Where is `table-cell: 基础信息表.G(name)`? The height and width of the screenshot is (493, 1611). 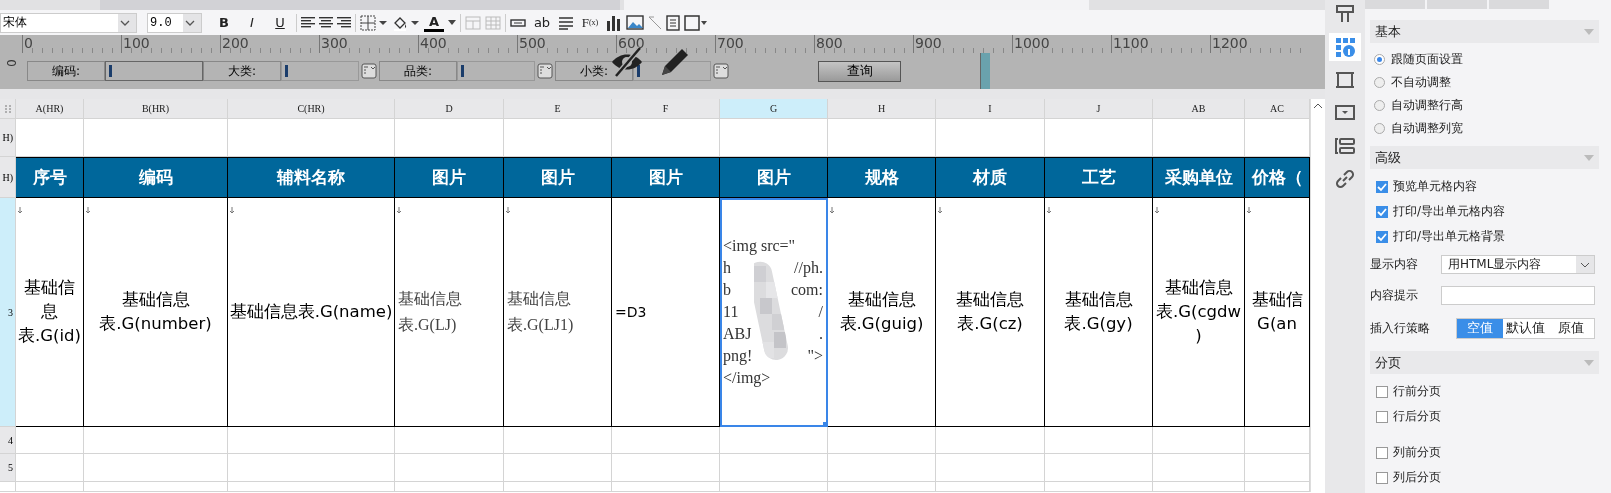 table-cell: 基础信息表.G(name) is located at coordinates (311, 312).